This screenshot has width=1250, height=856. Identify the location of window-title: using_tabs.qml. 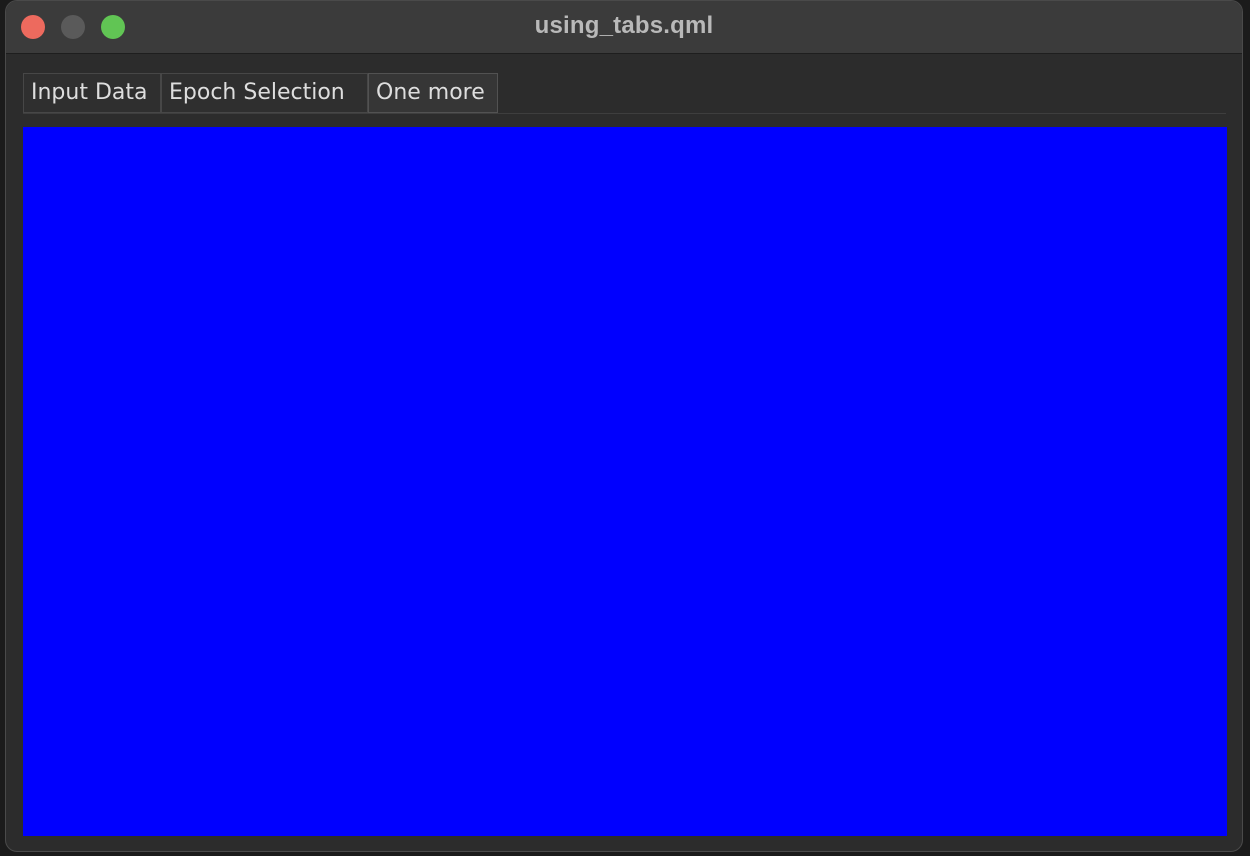
(624, 25).